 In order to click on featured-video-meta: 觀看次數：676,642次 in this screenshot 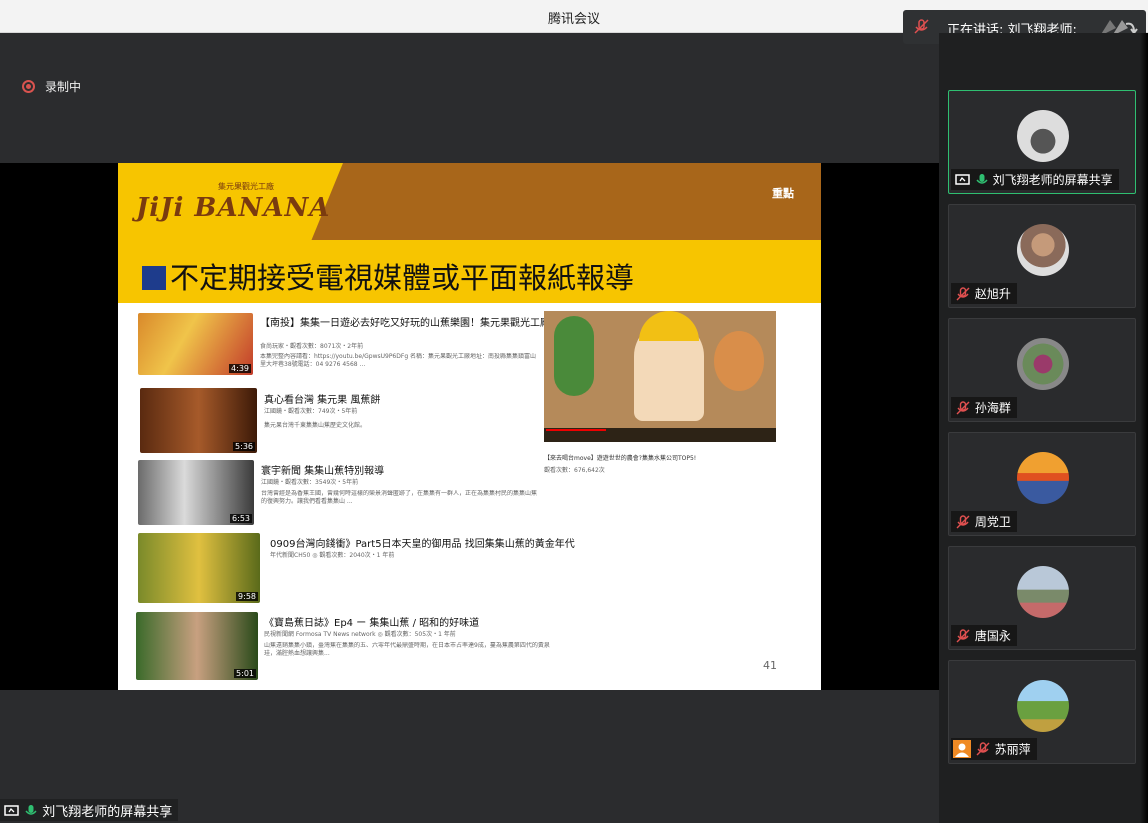, I will do `click(574, 470)`.